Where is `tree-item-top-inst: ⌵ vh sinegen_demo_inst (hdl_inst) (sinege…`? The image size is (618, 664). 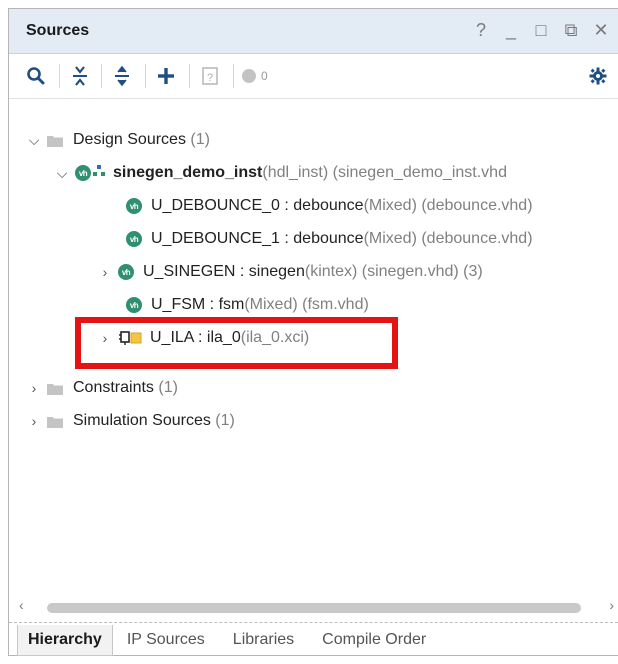 tree-item-top-inst: ⌵ vh sinegen_demo_inst (hdl_inst) (sinege… is located at coordinates (281, 173).